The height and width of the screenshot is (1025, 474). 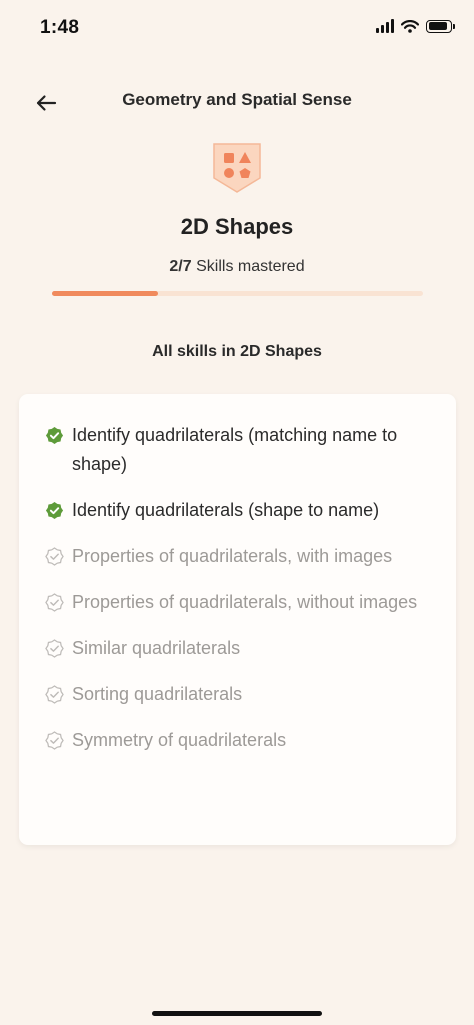 I want to click on skill-item: Sorting quadrilaterals, so click(x=241, y=694).